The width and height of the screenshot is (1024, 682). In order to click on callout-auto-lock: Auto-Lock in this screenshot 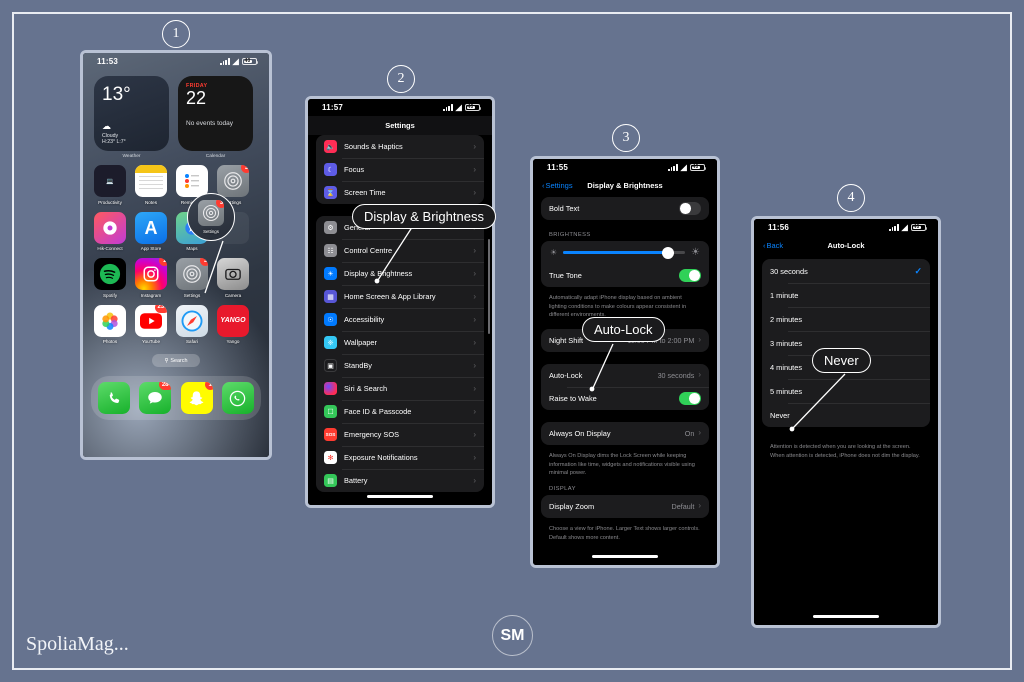, I will do `click(623, 329)`.